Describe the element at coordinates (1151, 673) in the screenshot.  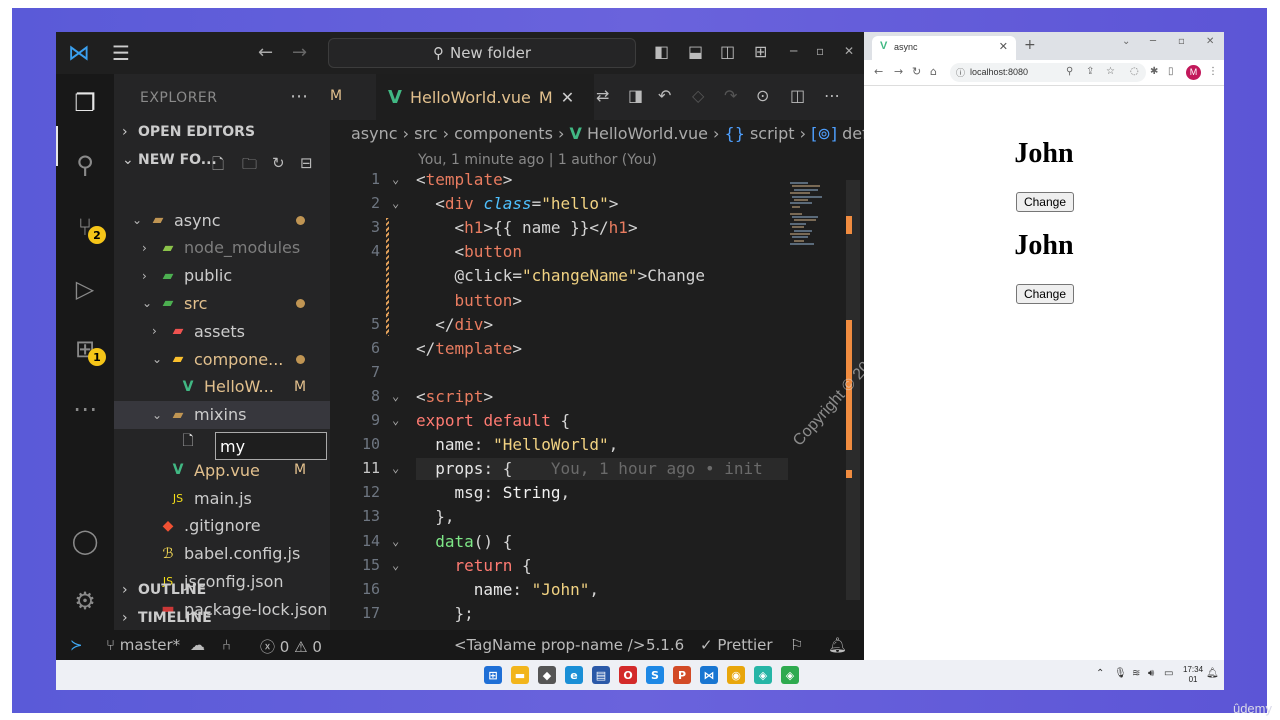
I see `volume-icon: 🔊︎` at that location.